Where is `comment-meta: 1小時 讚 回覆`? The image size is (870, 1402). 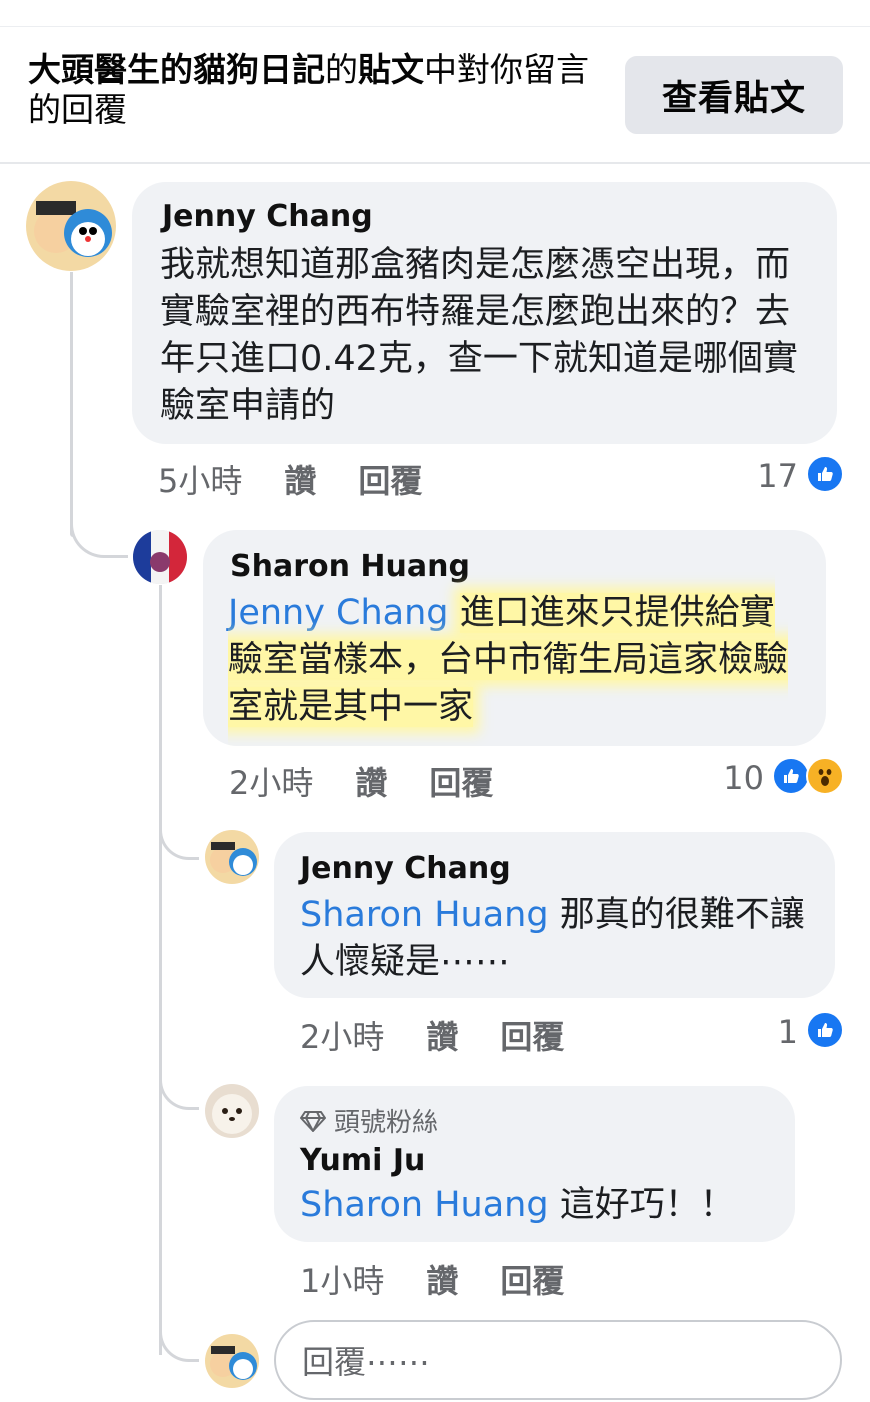 comment-meta: 1小時 讚 回覆 is located at coordinates (453, 1279).